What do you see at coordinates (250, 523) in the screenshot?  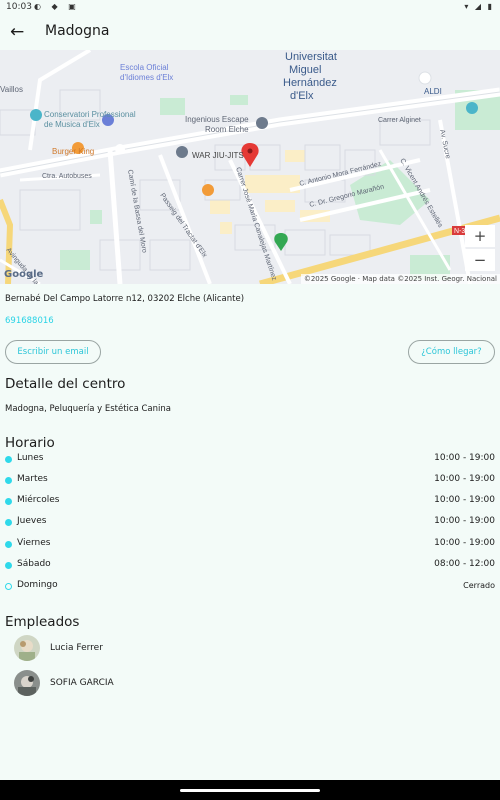 I see `schedule-row: Jueves 10:00 - 19:00` at bounding box center [250, 523].